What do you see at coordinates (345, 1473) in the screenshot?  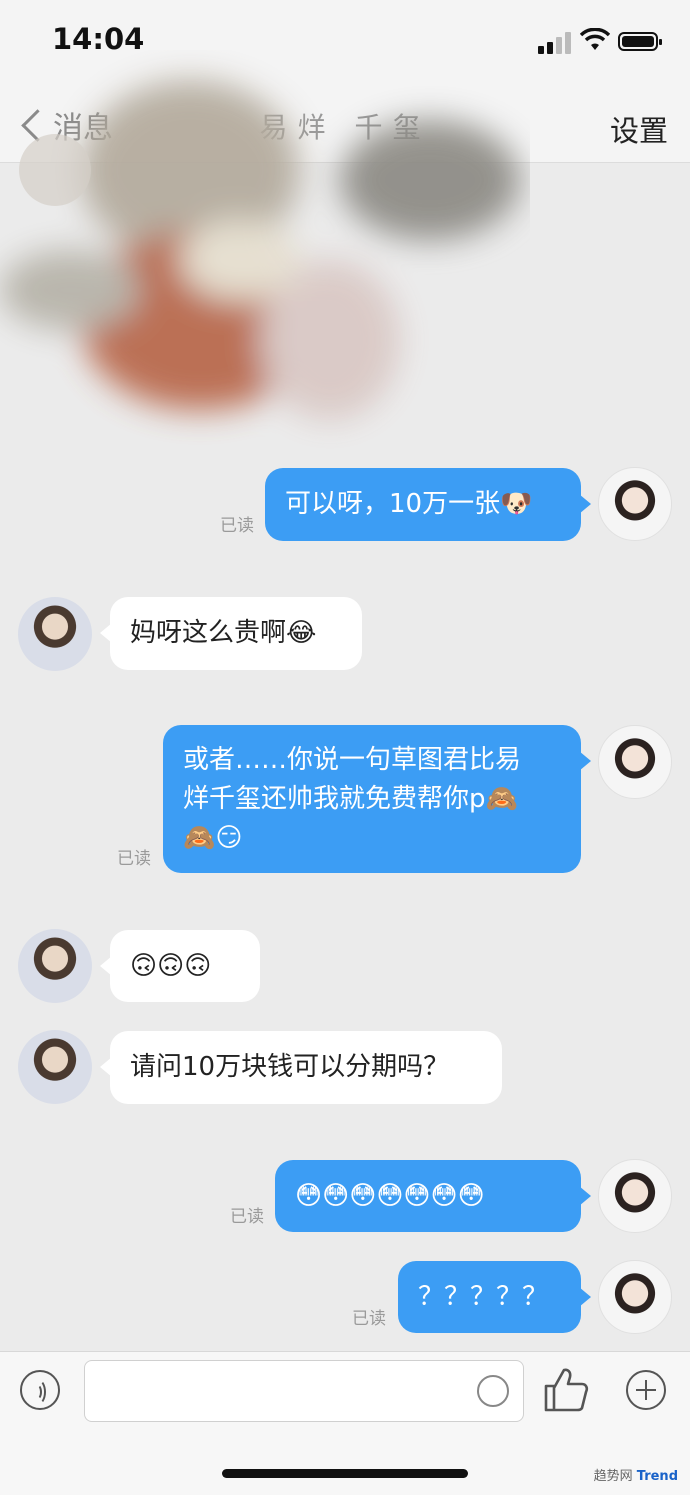 I see `home-indicator` at bounding box center [345, 1473].